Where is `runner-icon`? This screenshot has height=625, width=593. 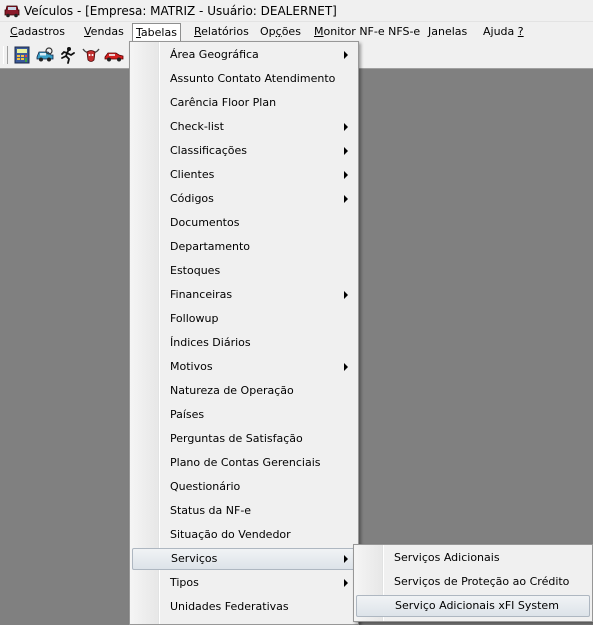
runner-icon is located at coordinates (68, 55).